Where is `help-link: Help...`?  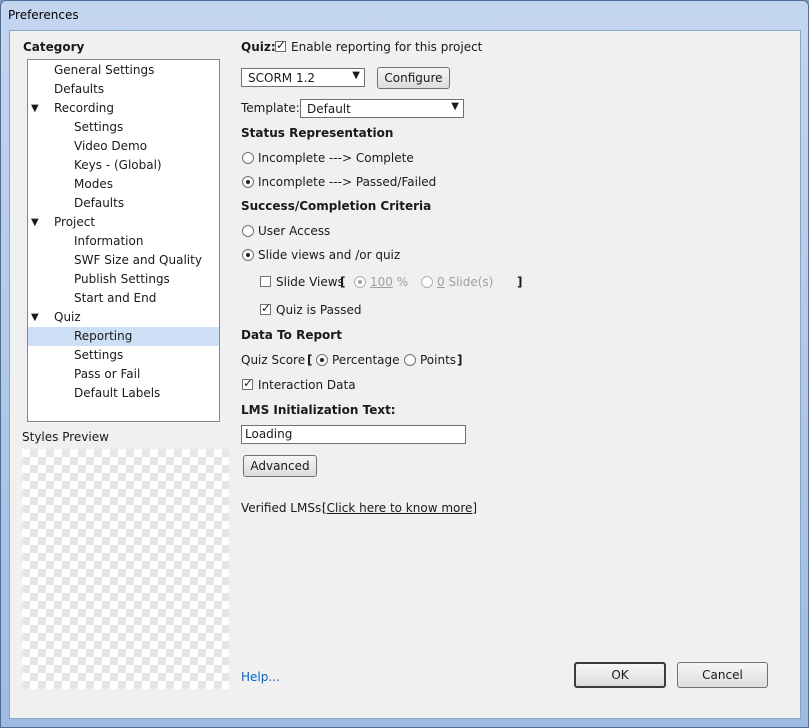
help-link: Help... is located at coordinates (260, 677).